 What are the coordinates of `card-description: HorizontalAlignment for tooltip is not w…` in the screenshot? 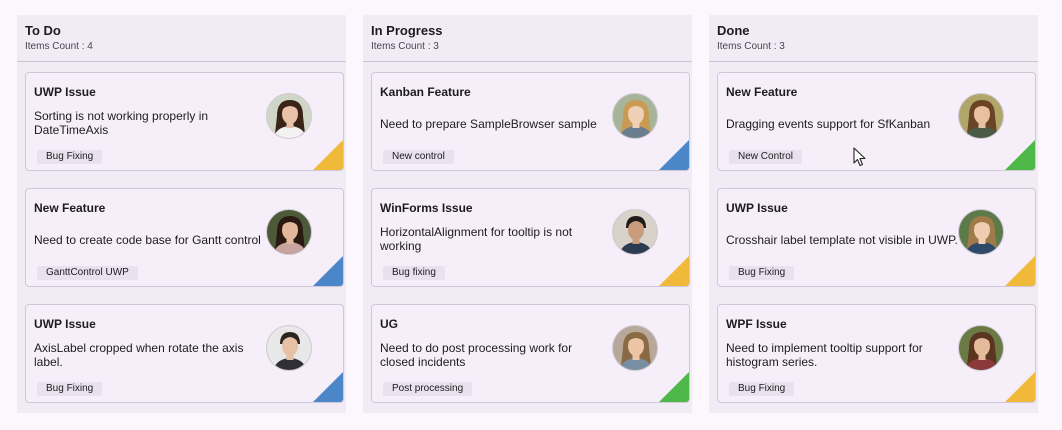 It's located at (476, 239).